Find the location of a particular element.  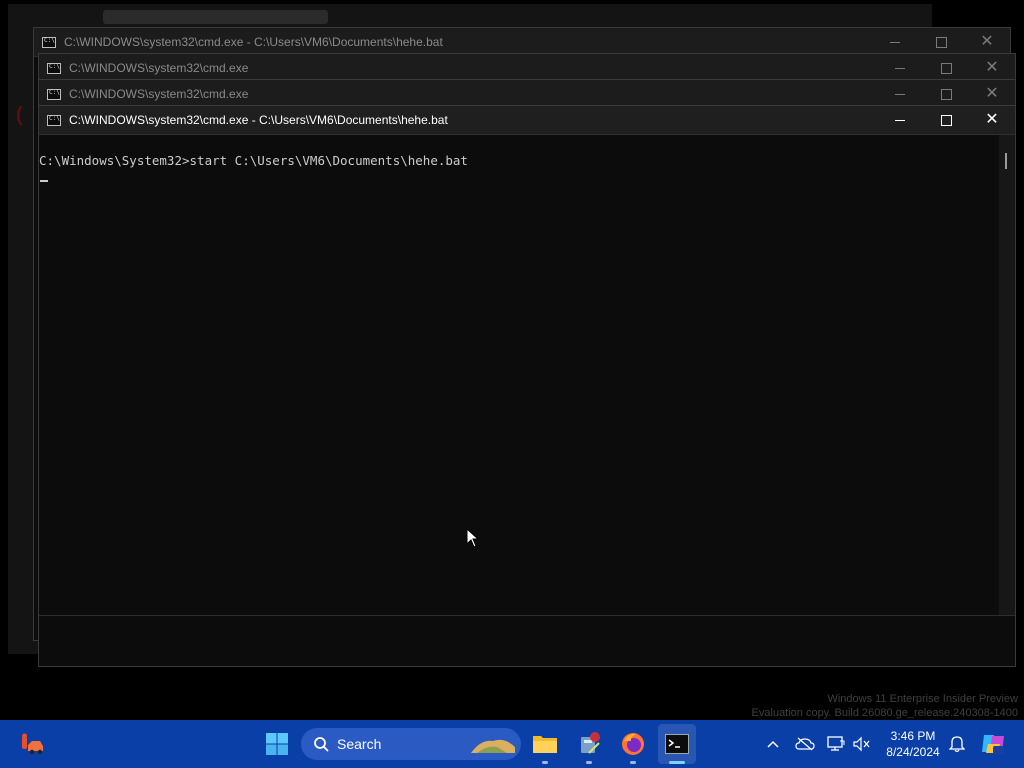

widgets-icon is located at coordinates (32, 744).